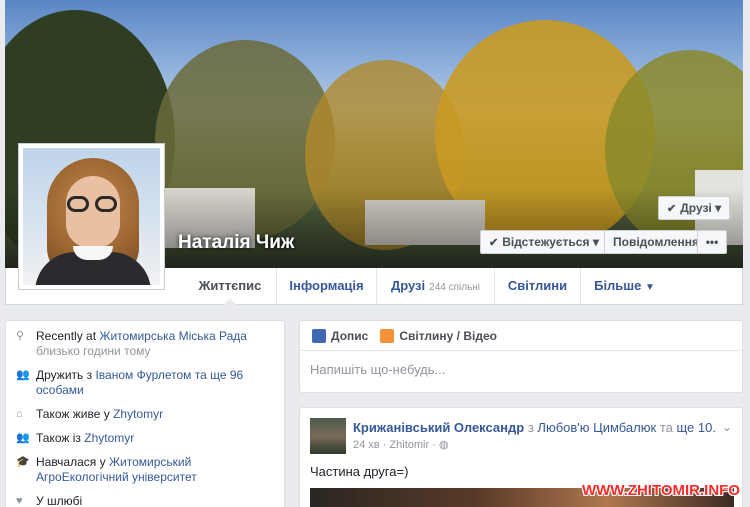 The width and height of the screenshot is (750, 507). Describe the element at coordinates (366, 445) in the screenshot. I see `post-time: 24 хв` at that location.